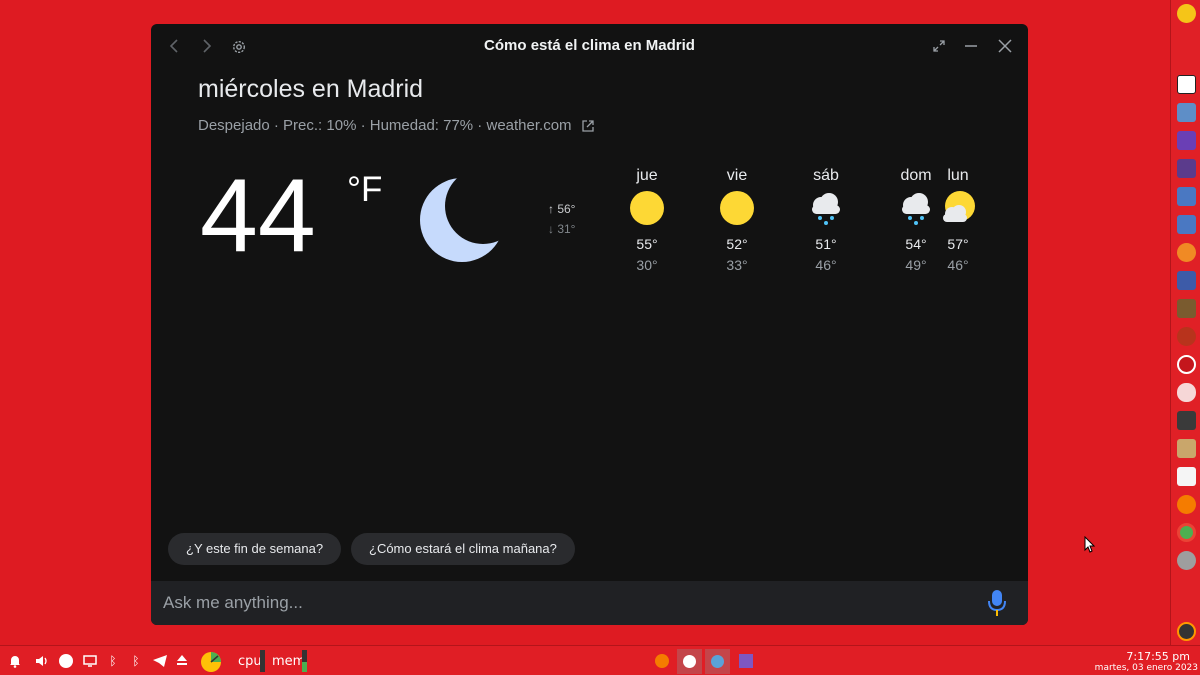 The width and height of the screenshot is (1200, 675). Describe the element at coordinates (588, 127) in the screenshot. I see `external-link-icon` at that location.